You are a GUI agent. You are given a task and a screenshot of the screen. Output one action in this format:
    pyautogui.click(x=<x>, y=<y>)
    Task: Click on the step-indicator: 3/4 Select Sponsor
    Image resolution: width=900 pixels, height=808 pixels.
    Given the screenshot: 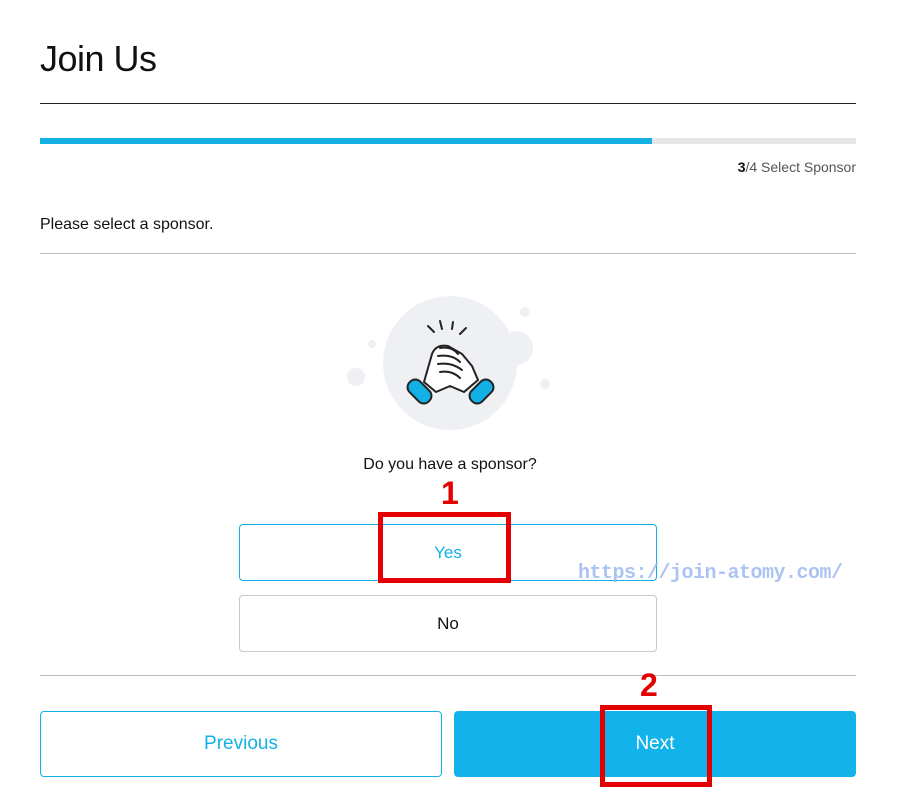 What is the action you would take?
    pyautogui.click(x=797, y=167)
    